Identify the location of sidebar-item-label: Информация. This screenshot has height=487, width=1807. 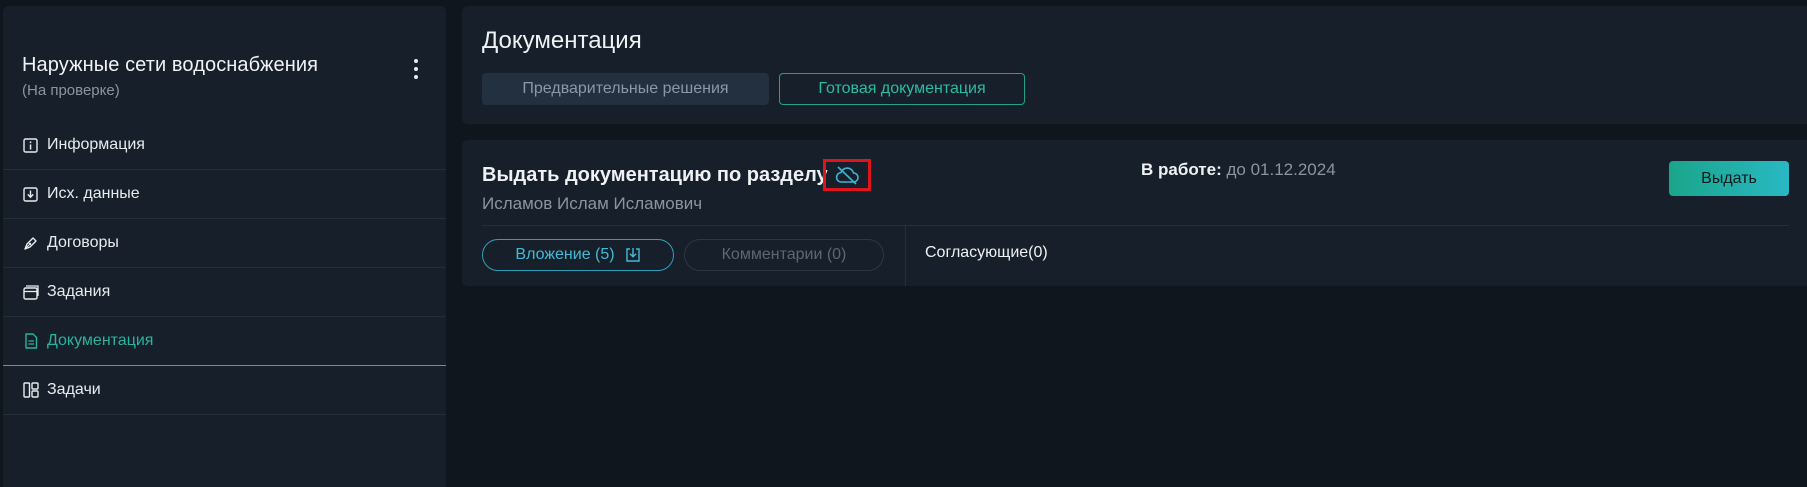
(96, 144).